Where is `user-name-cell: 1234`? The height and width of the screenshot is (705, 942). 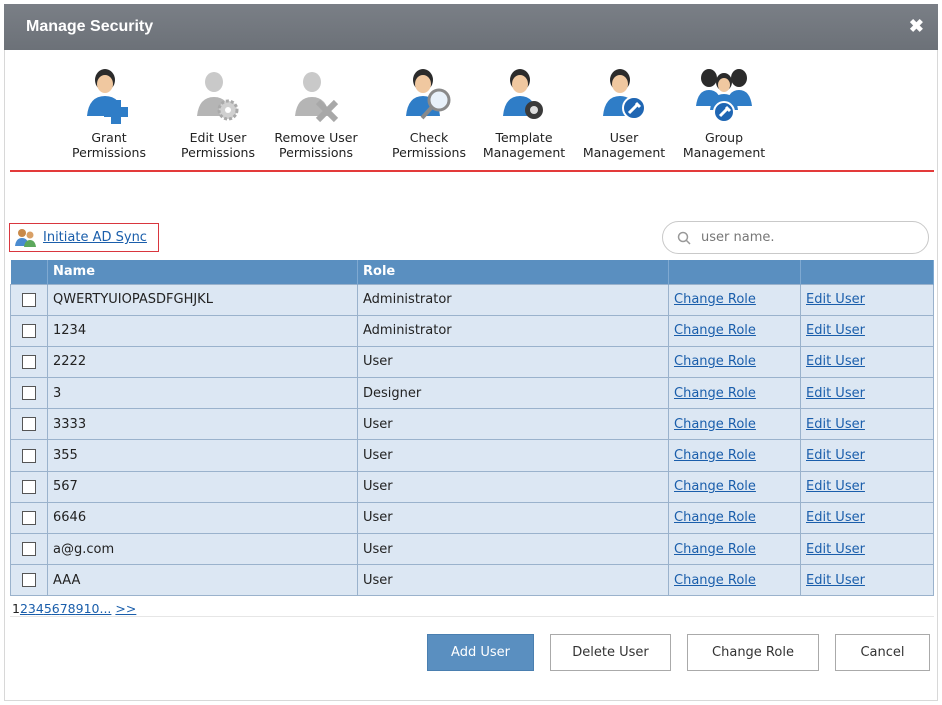
user-name-cell: 1234 is located at coordinates (202, 330).